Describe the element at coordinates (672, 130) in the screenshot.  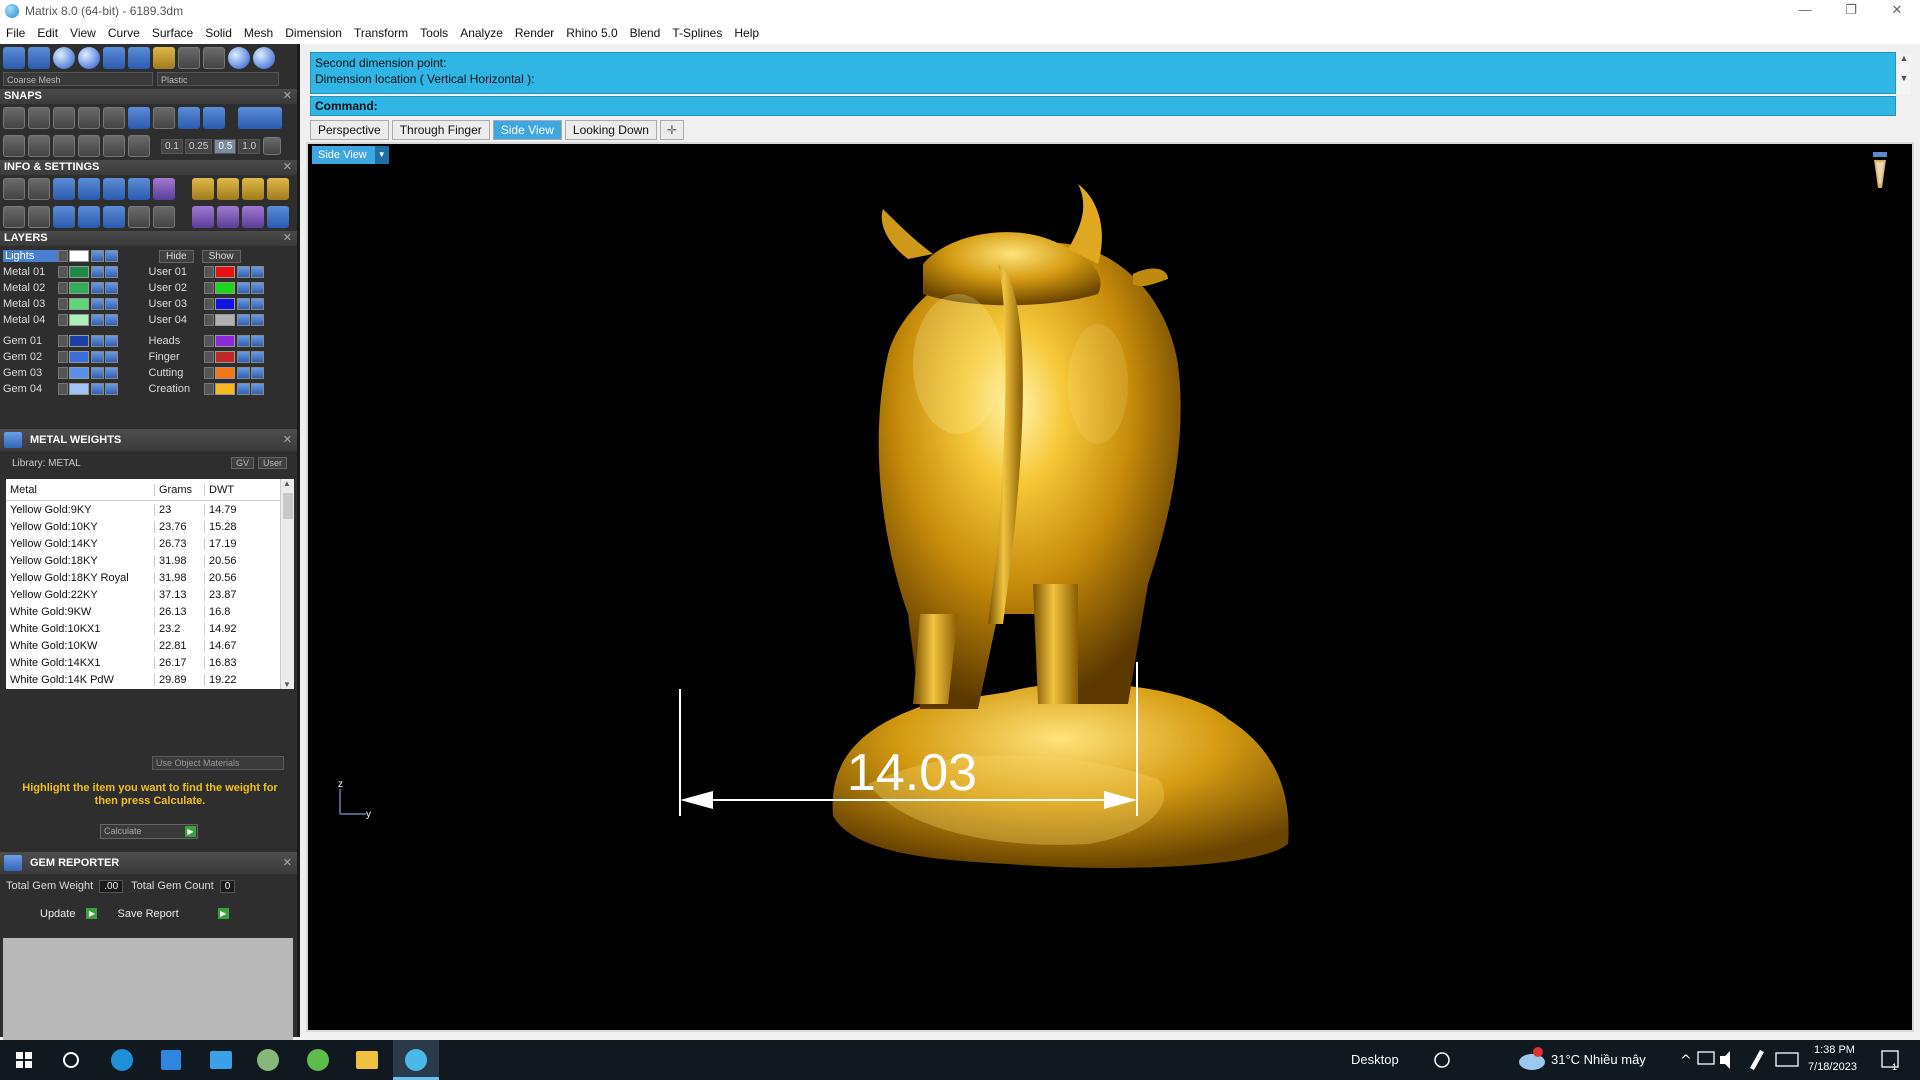
I see `add-tab-icon: ✛` at that location.